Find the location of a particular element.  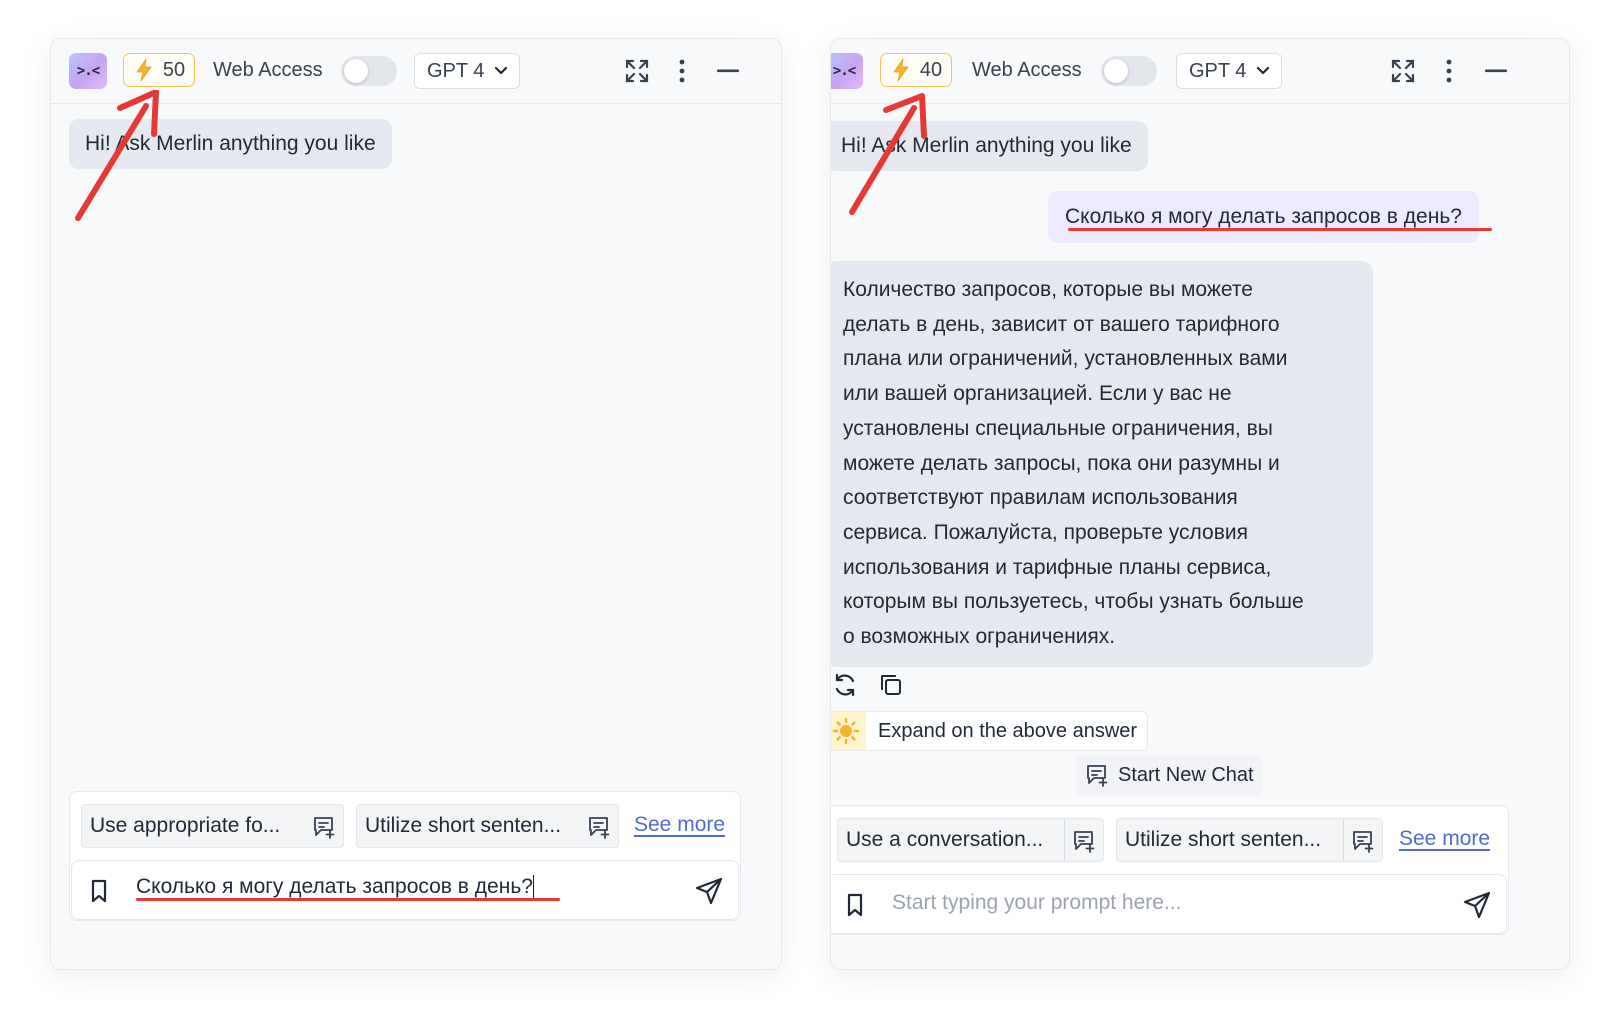

text-caret is located at coordinates (533, 887).